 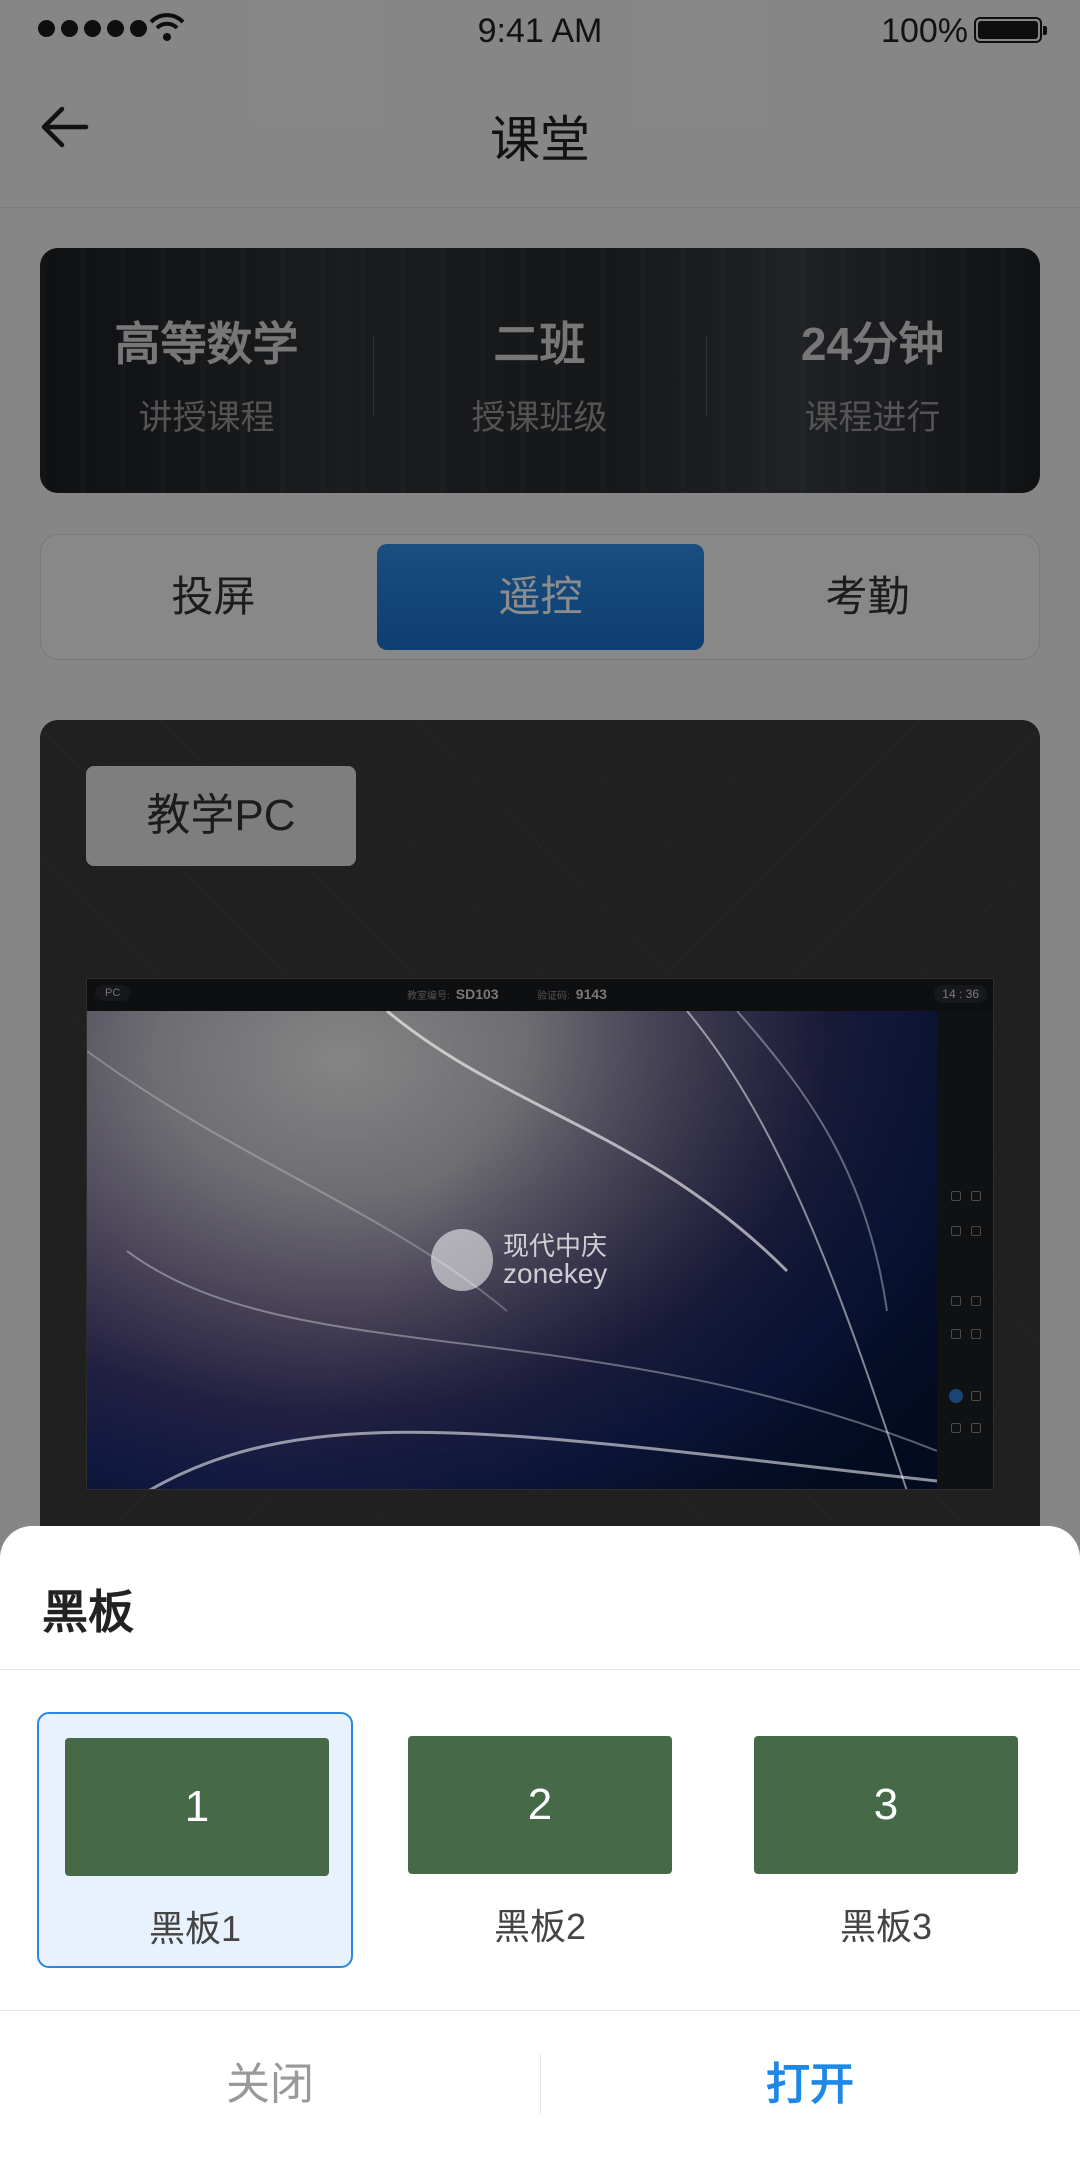 What do you see at coordinates (88, 1612) in the screenshot?
I see `sheet-title: 黑板` at bounding box center [88, 1612].